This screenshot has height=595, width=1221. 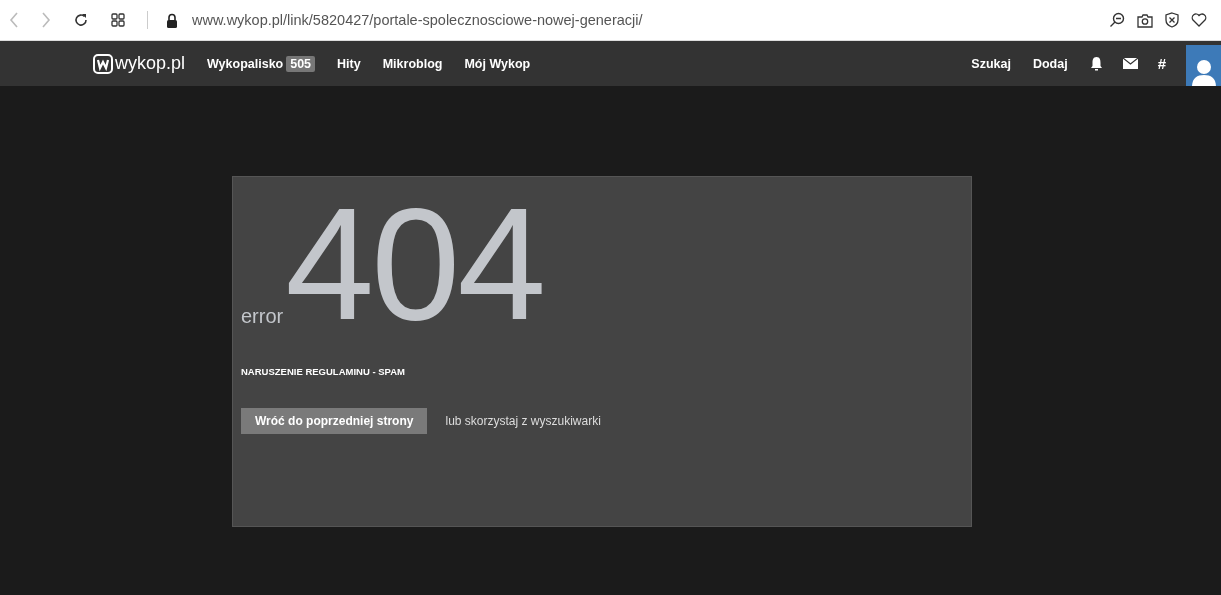 What do you see at coordinates (1199, 20) in the screenshot?
I see `heart-icon` at bounding box center [1199, 20].